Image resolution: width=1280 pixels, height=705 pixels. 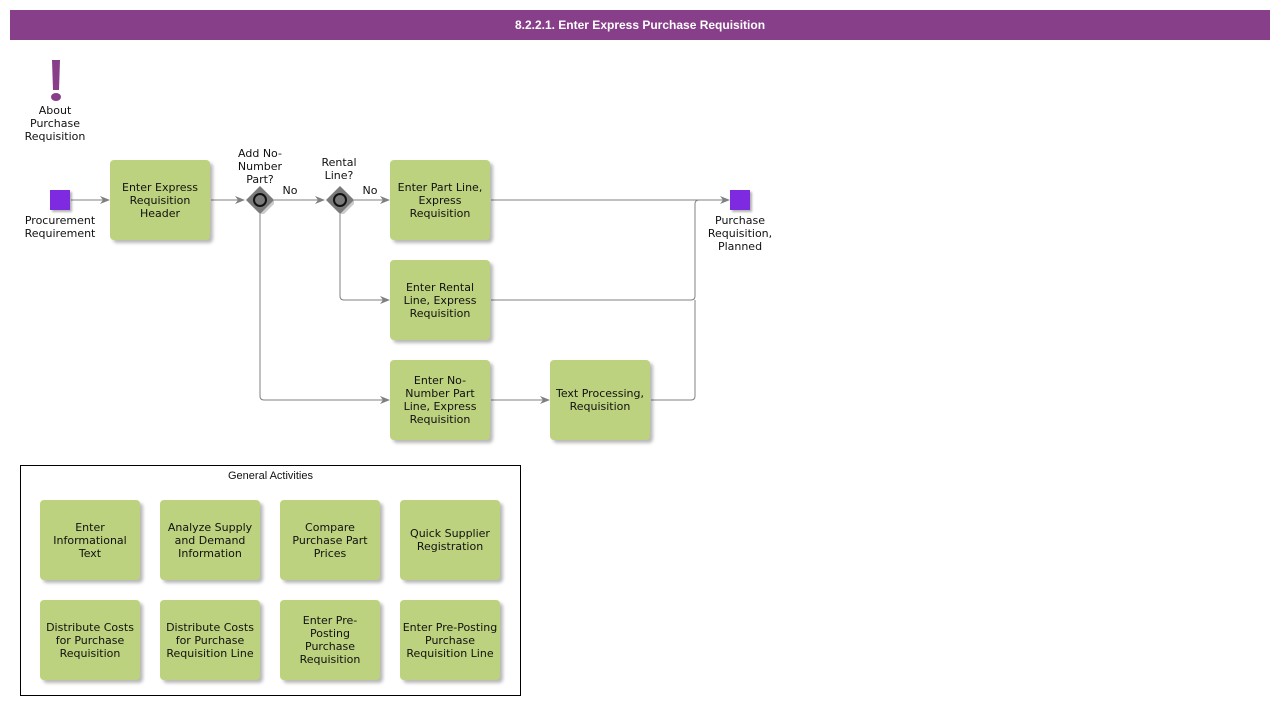 What do you see at coordinates (673, 350) in the screenshot?
I see `flow-textproc-to-end` at bounding box center [673, 350].